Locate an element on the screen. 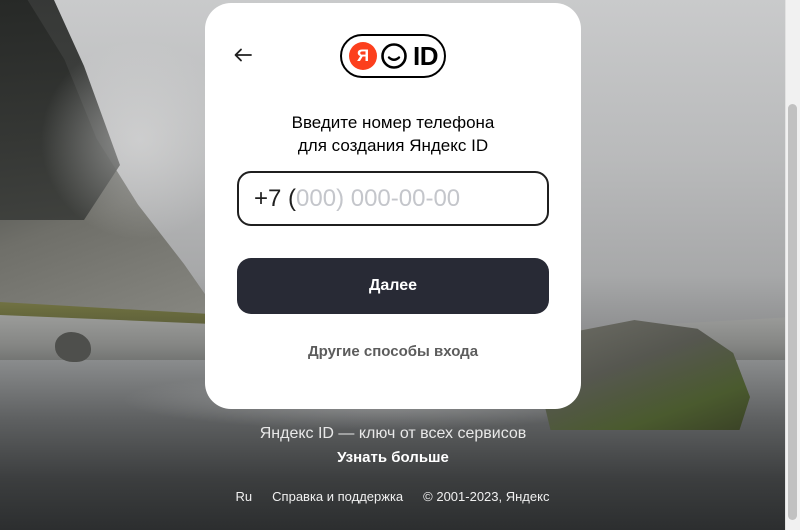 This screenshot has width=800, height=530. phone-input: +7 (000) 000-00-00 is located at coordinates (393, 198).